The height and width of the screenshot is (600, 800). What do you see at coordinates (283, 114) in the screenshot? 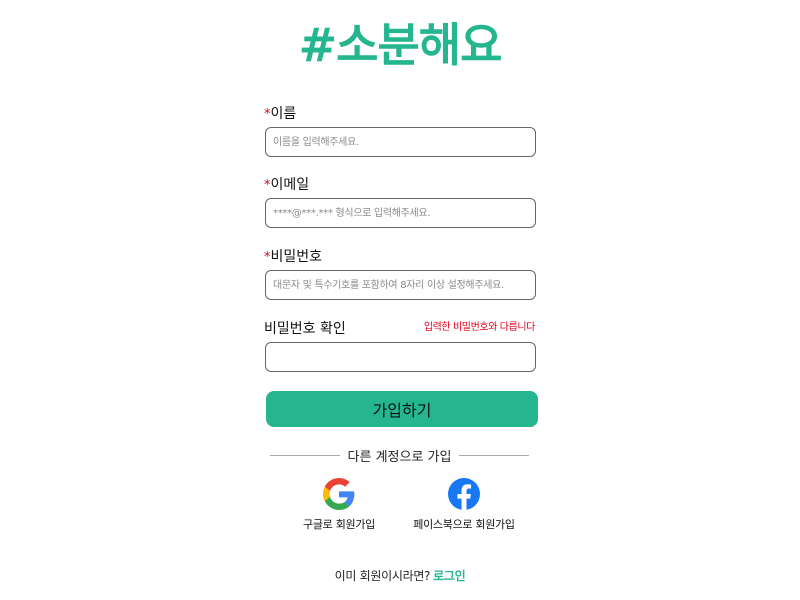
I see `name-label-text: 이름` at bounding box center [283, 114].